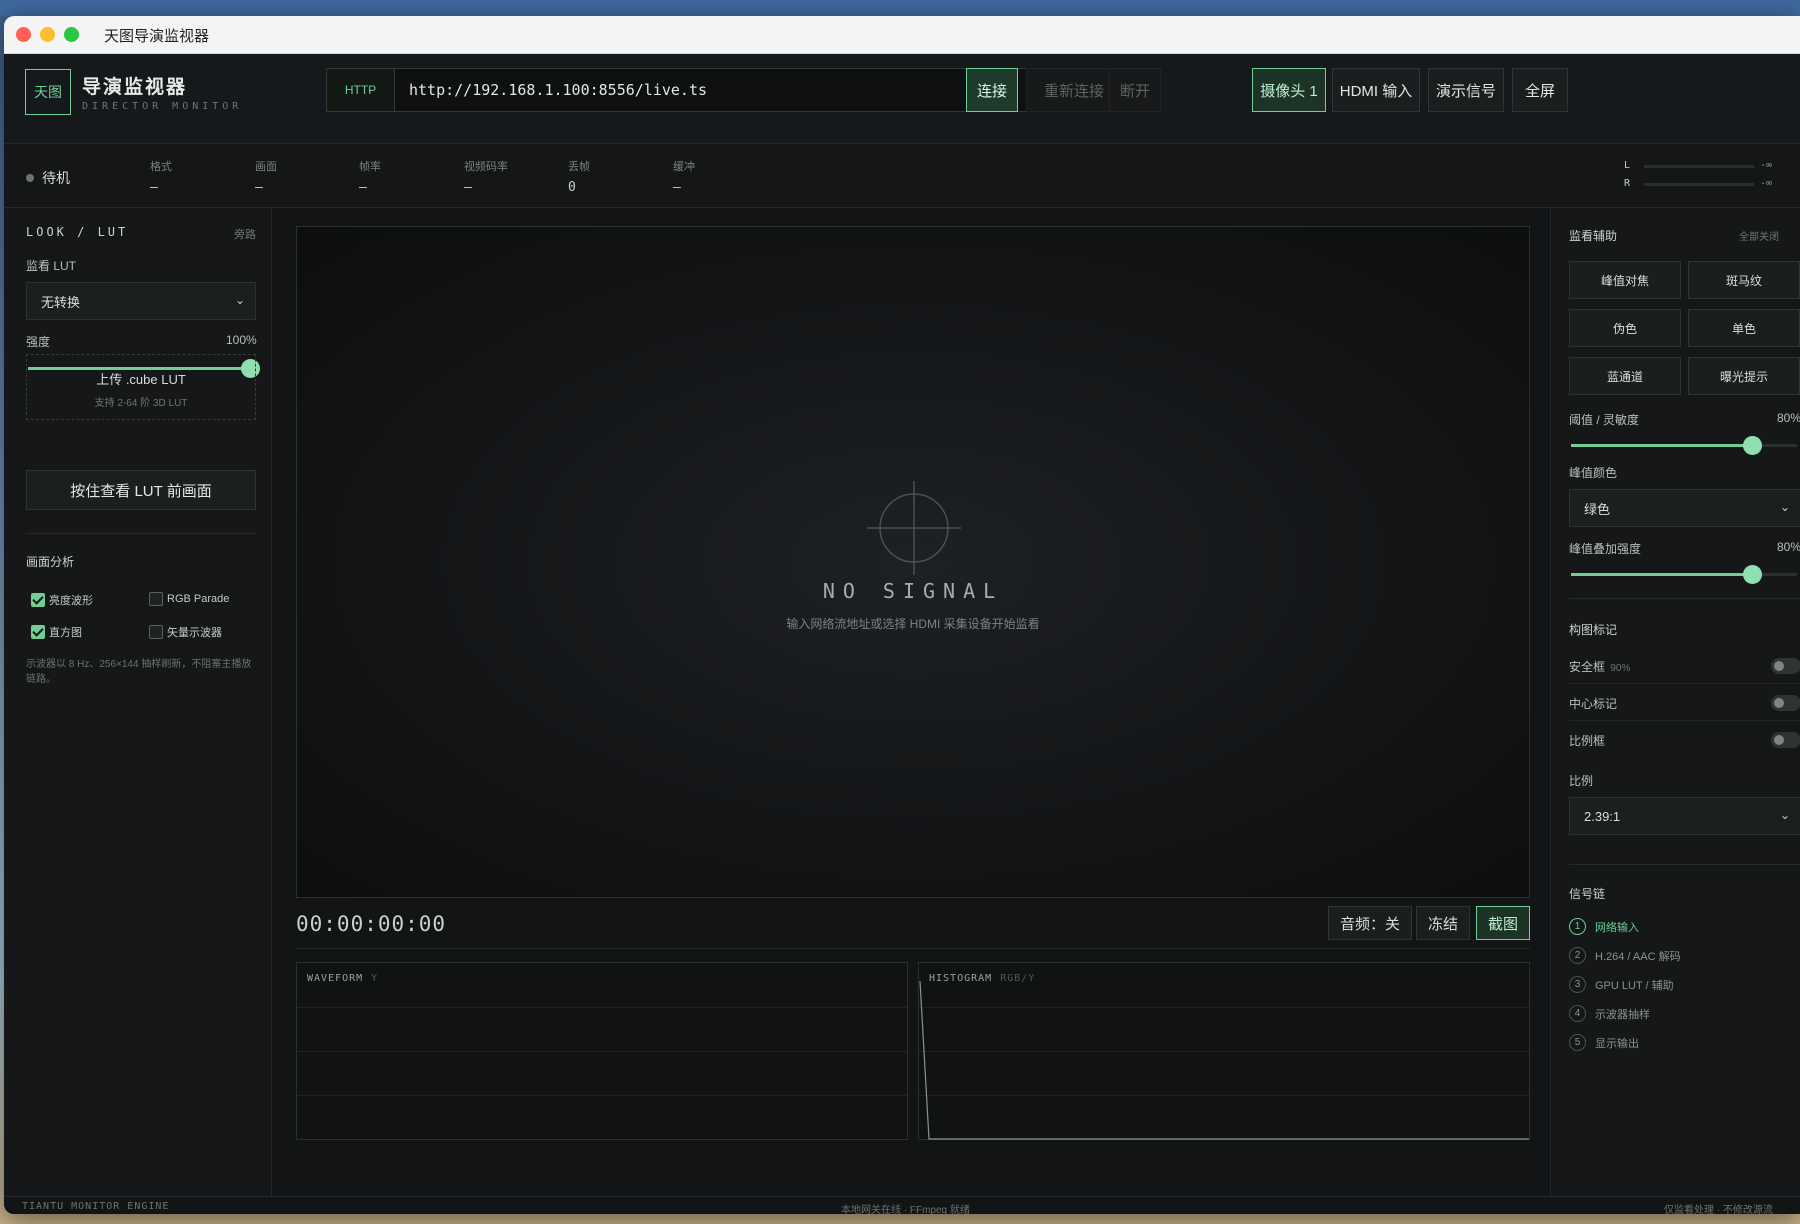  What do you see at coordinates (1135, 90) in the screenshot?
I see `disconnect-button: 断开` at bounding box center [1135, 90].